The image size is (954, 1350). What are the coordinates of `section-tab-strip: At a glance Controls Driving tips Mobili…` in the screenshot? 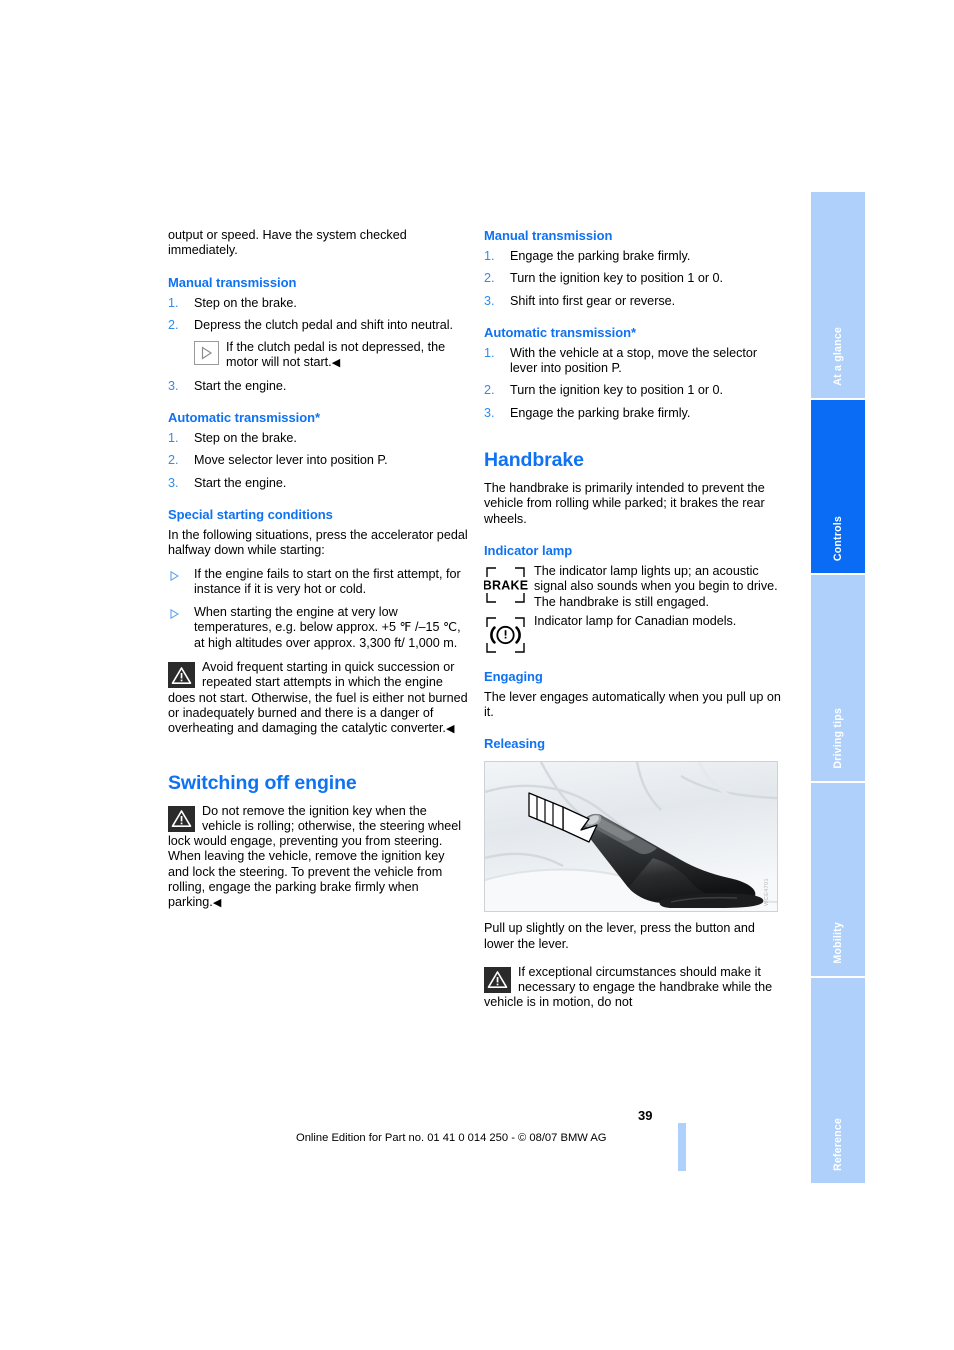 It's located at (838, 687).